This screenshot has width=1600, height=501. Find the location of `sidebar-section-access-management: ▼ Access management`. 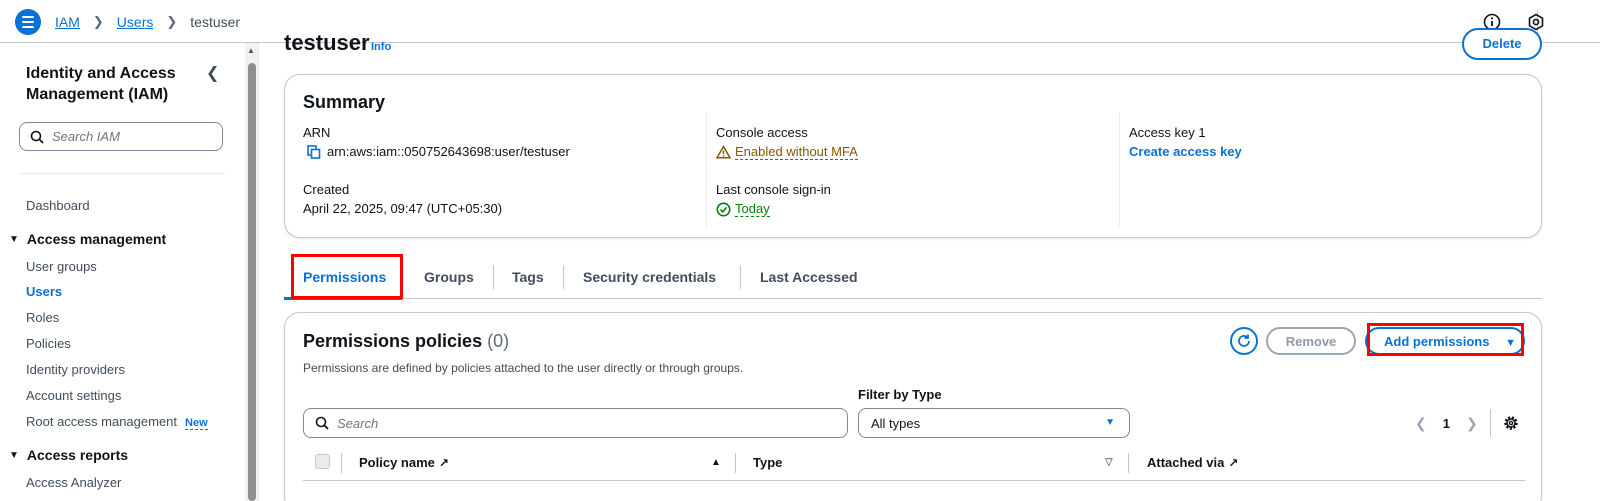

sidebar-section-access-management: ▼ Access management is located at coordinates (87, 239).